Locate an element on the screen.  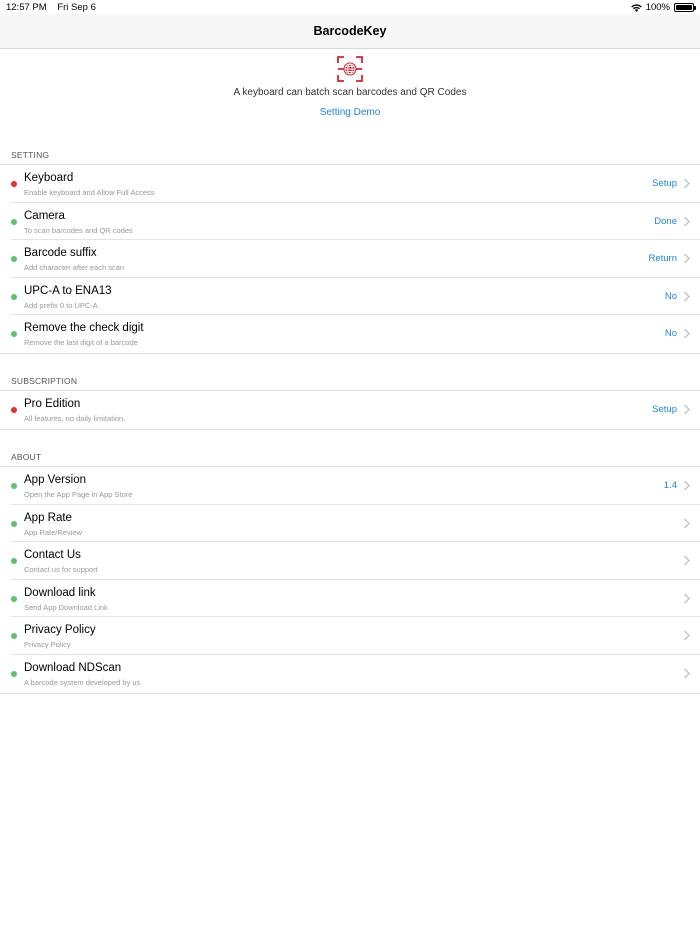
row-subtitle: To scan barcodes and QR codes is located at coordinates (78, 230).